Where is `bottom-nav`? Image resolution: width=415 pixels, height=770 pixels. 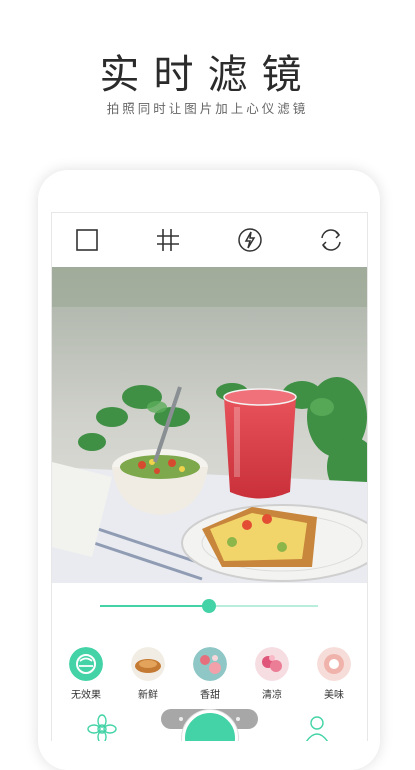 bottom-nav is located at coordinates (209, 724).